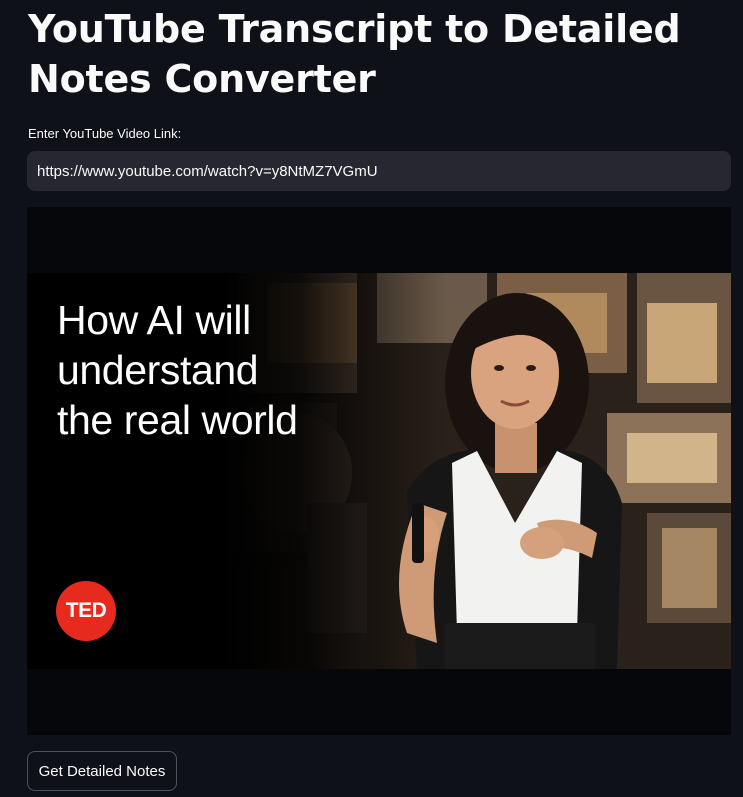 The image size is (743, 797). Describe the element at coordinates (177, 420) in the screenshot. I see `headline-line: the real world` at that location.